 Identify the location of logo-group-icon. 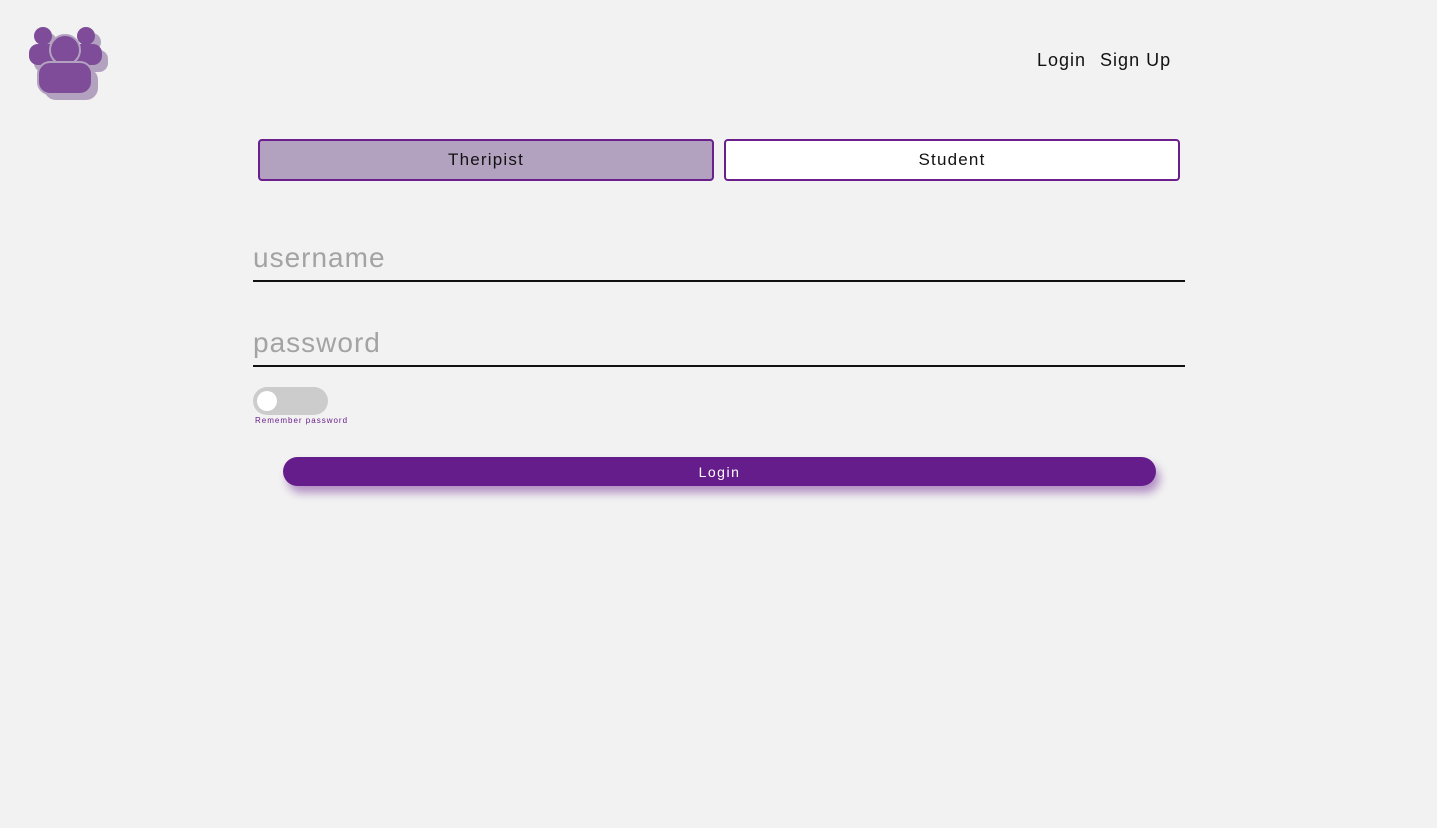
(69, 63).